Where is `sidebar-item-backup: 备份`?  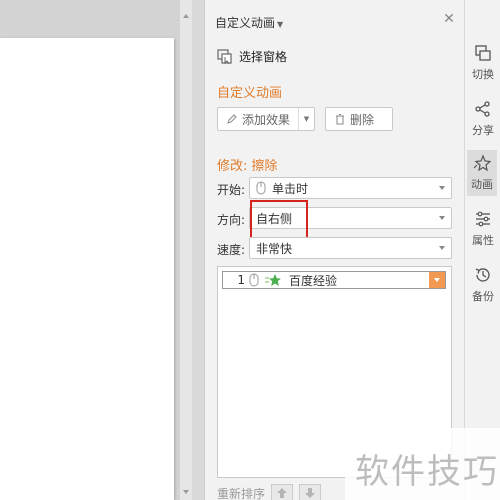 sidebar-item-backup: 备份 is located at coordinates (482, 285).